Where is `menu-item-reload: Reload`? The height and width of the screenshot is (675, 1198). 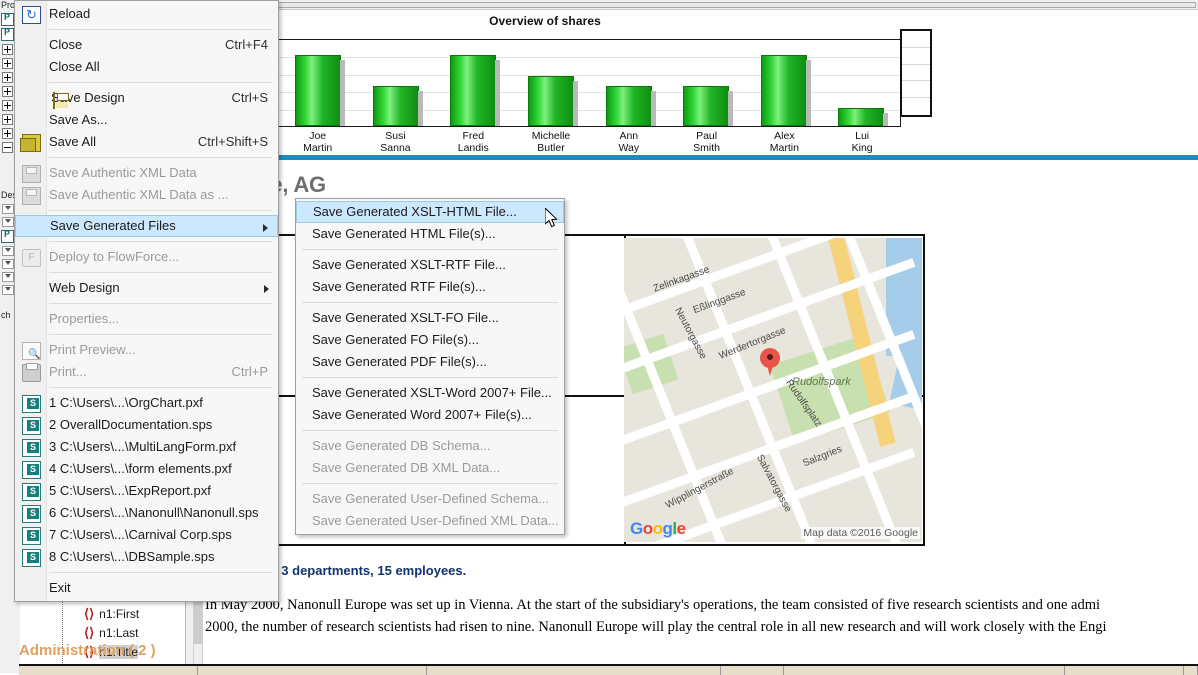
menu-item-reload: Reload is located at coordinates (146, 14).